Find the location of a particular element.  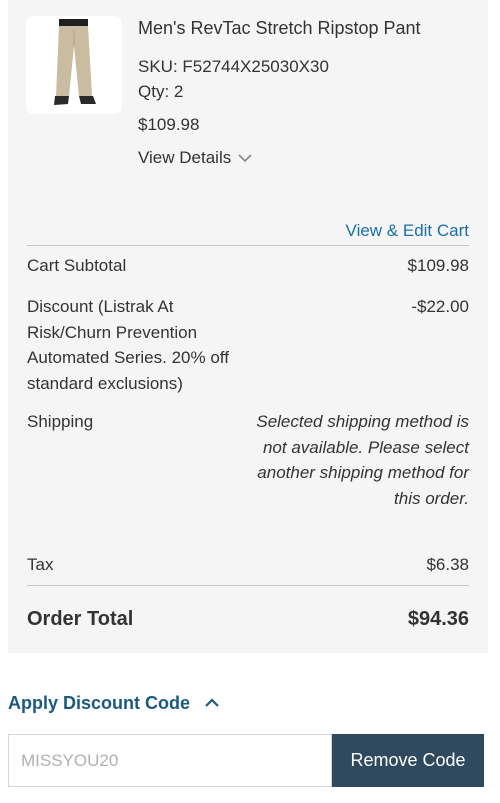

subtotal-label: Cart Subtotal is located at coordinates (77, 265).